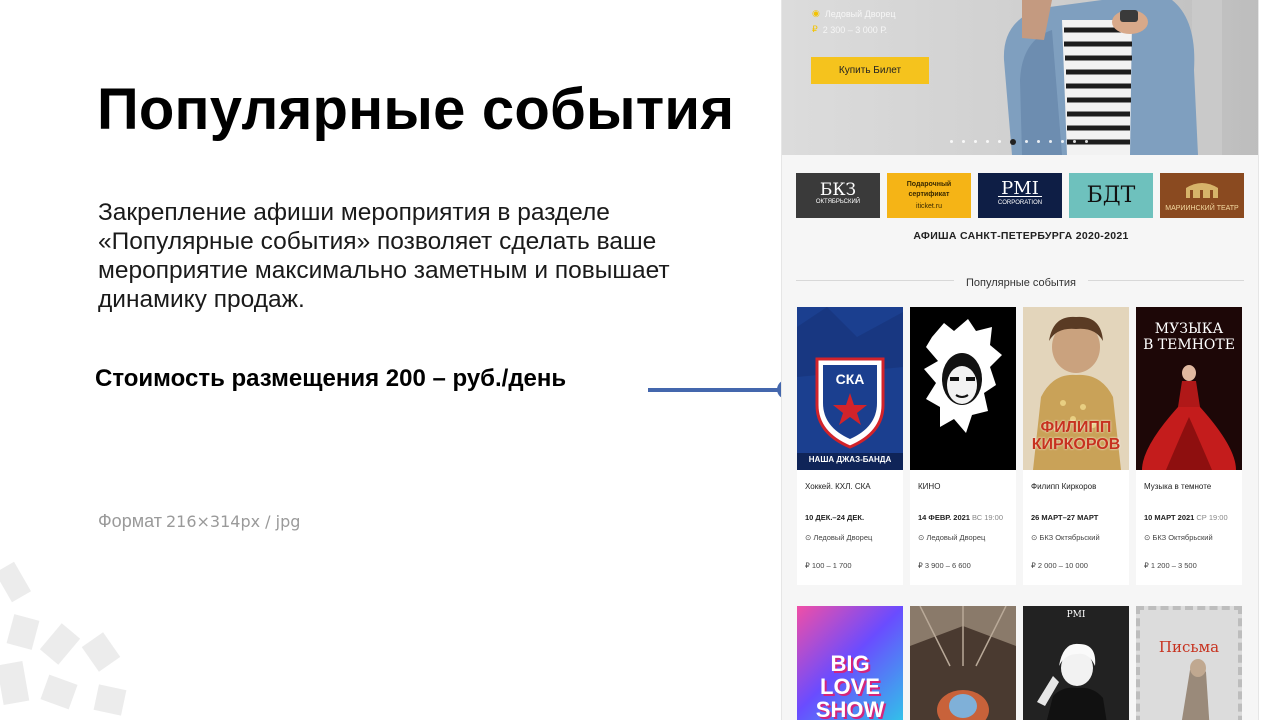 The image size is (1280, 720). What do you see at coordinates (1063, 486) in the screenshot?
I see `event-title: Филипп Киркоров` at bounding box center [1063, 486].